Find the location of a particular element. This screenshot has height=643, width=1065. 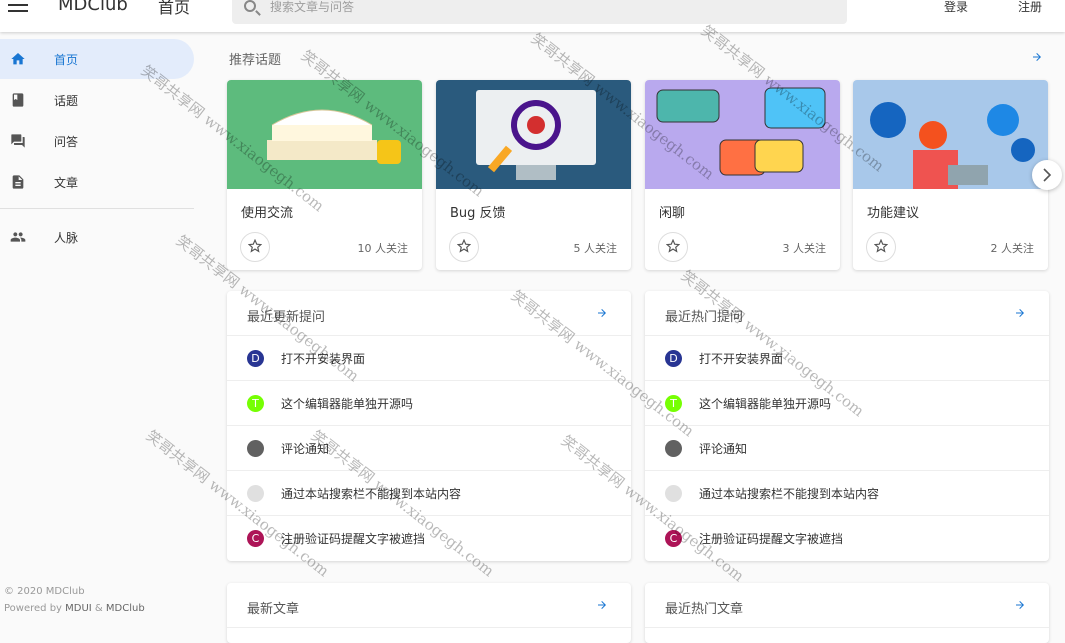

follow-count: 10 人关注 is located at coordinates (383, 248).